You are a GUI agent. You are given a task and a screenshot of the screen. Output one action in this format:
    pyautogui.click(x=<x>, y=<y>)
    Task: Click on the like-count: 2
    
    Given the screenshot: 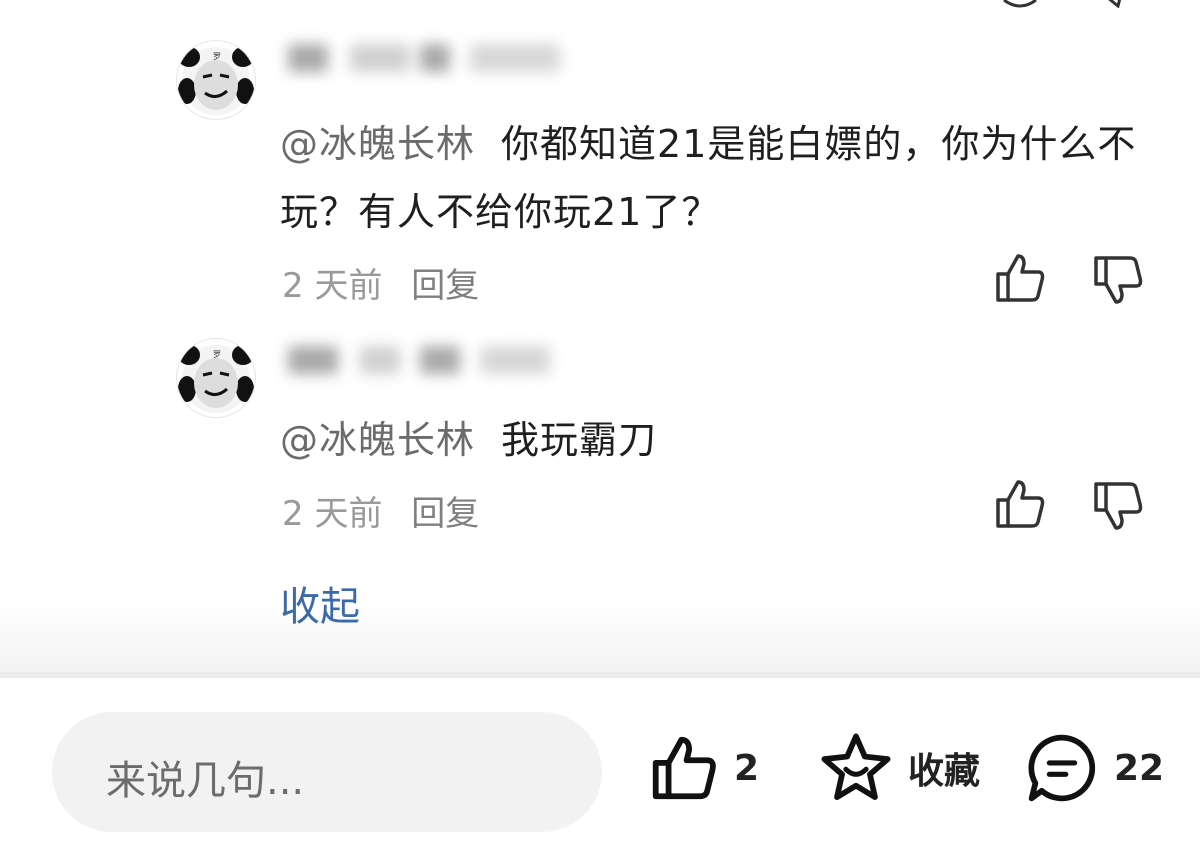 What is the action you would take?
    pyautogui.click(x=747, y=768)
    